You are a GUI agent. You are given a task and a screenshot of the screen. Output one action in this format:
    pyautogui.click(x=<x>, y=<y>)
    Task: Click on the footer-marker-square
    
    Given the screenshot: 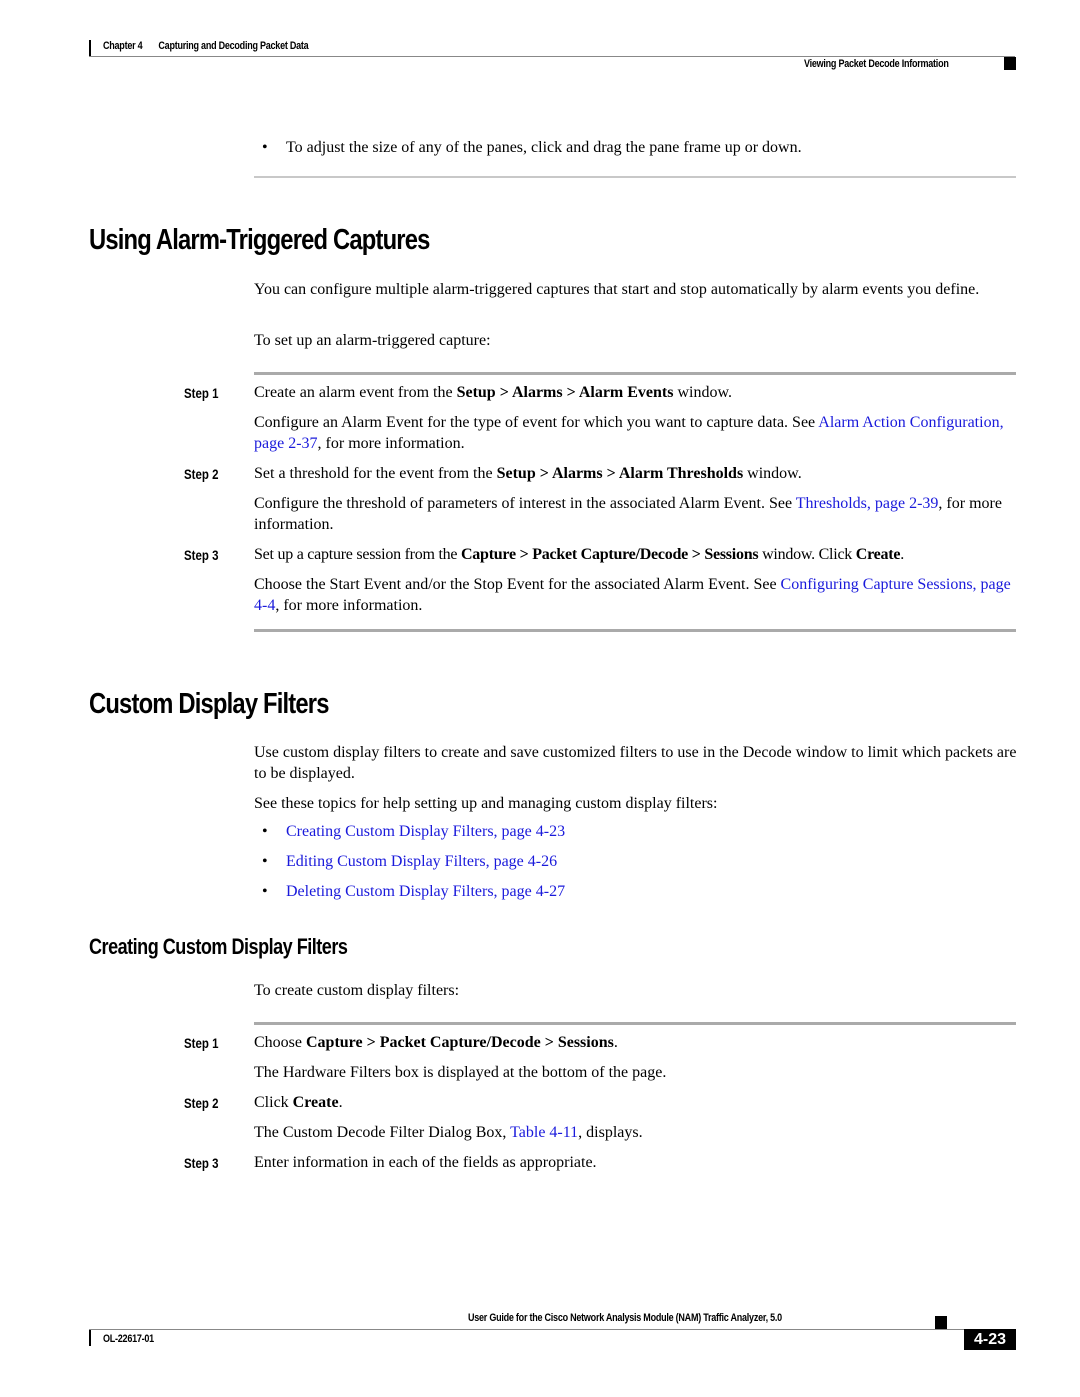 What is the action you would take?
    pyautogui.click(x=941, y=1322)
    